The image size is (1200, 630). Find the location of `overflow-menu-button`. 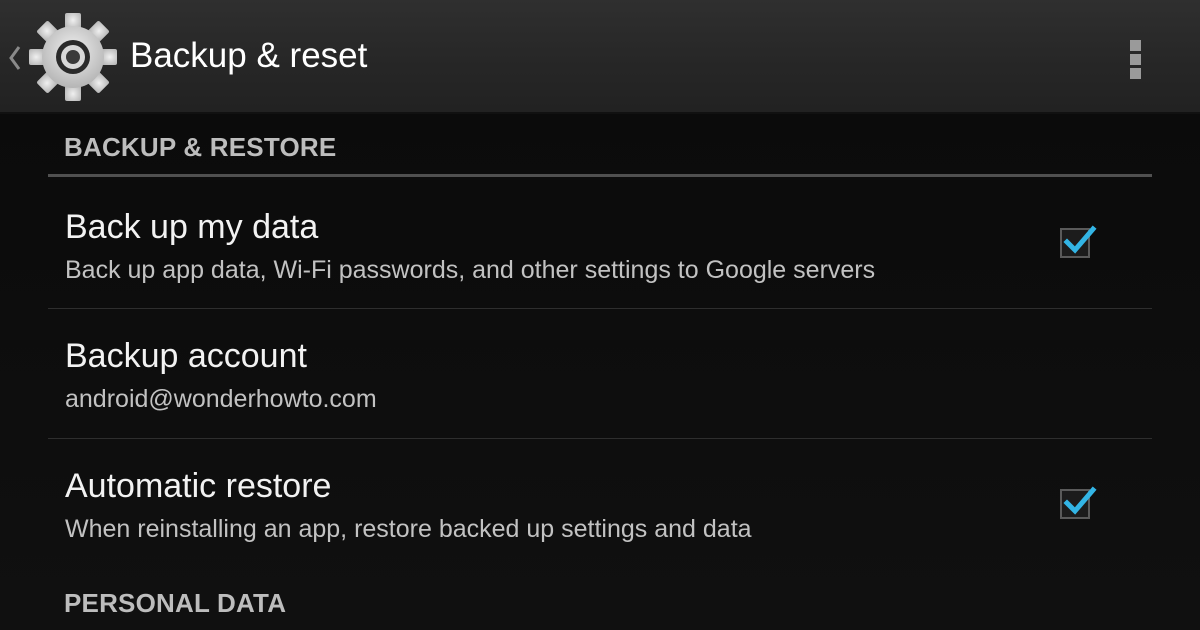

overflow-menu-button is located at coordinates (1136, 58).